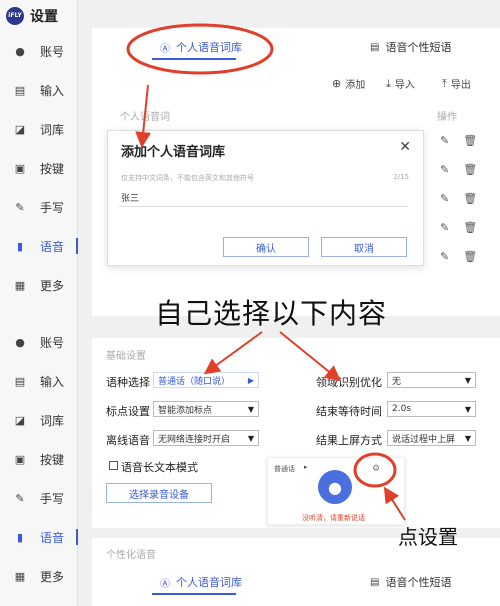  Describe the element at coordinates (364, 247) in the screenshot. I see `cancel-button: 取消` at that location.